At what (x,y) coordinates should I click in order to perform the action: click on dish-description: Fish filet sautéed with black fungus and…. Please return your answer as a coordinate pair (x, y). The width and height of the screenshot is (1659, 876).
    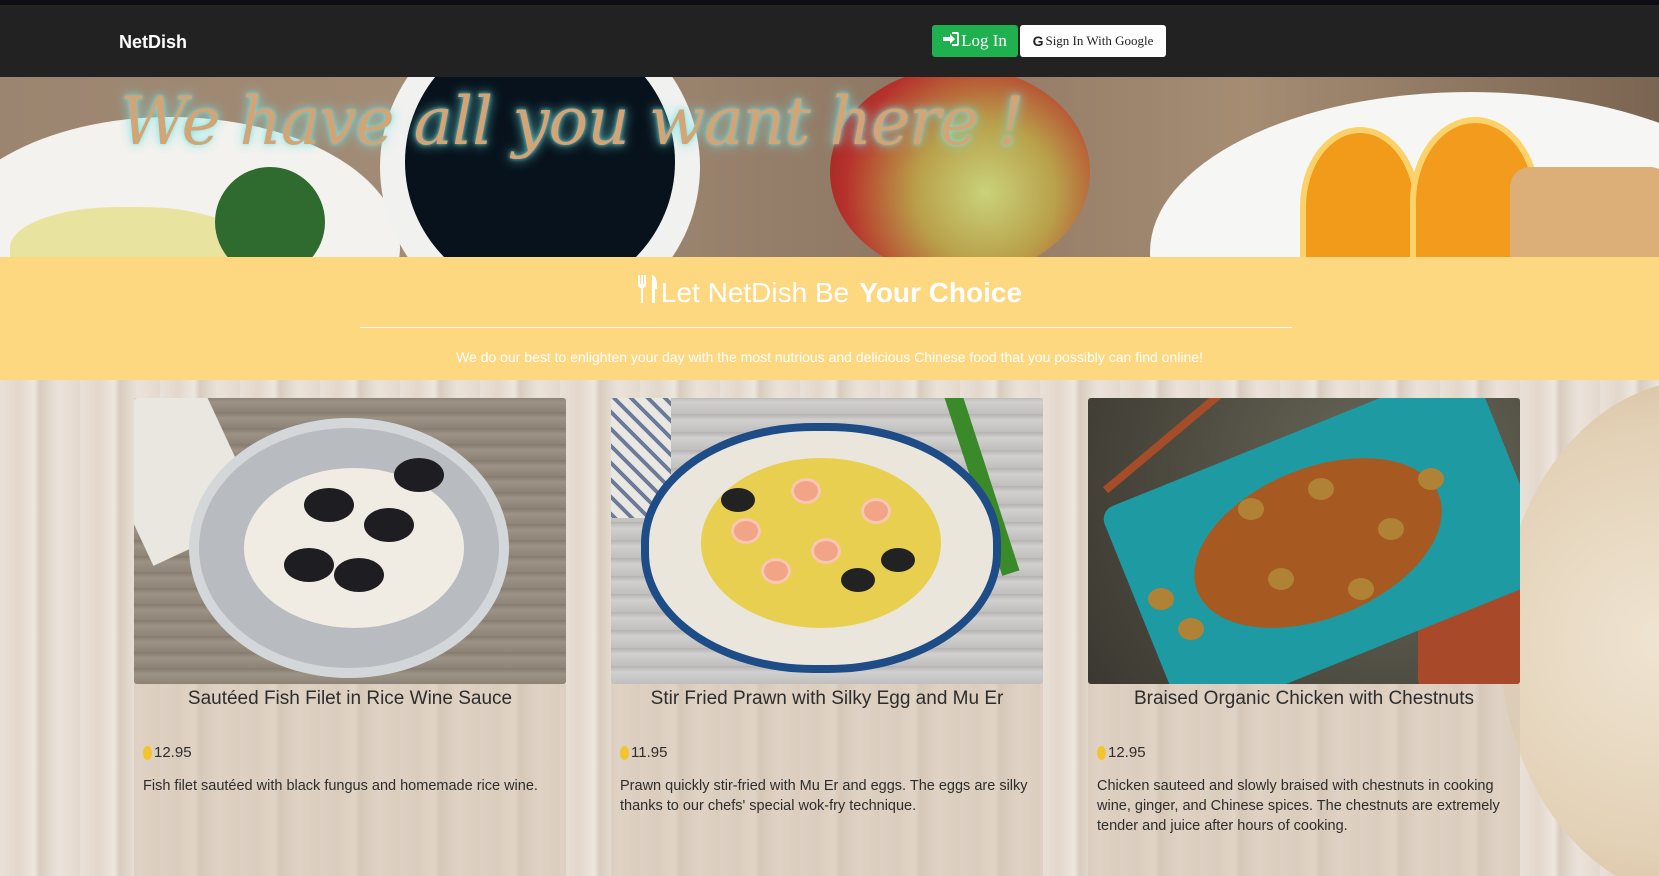
    Looking at the image, I should click on (340, 786).